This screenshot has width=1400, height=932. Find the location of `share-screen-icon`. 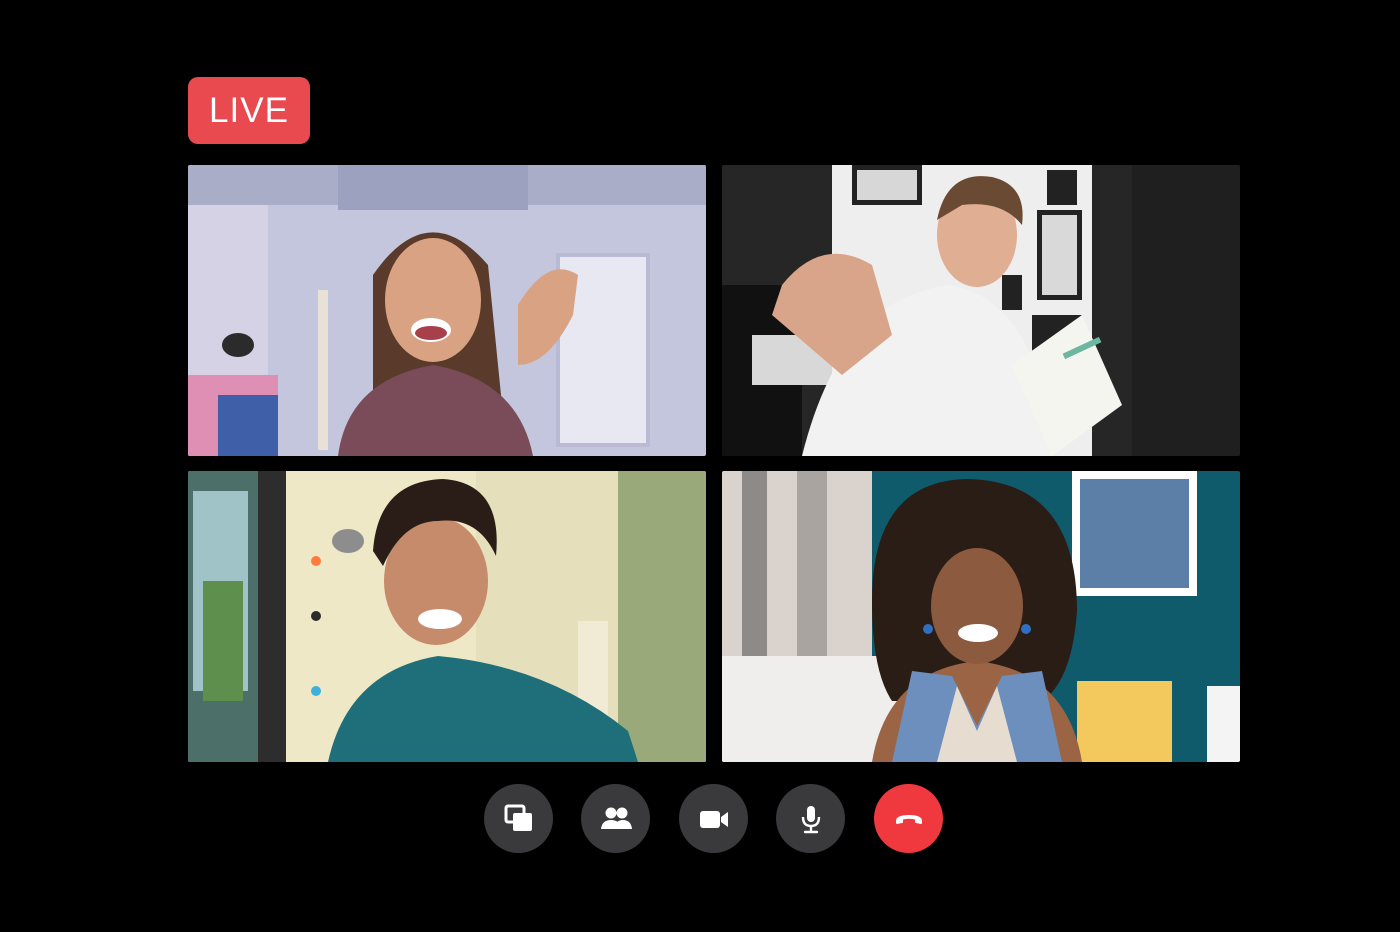

share-screen-icon is located at coordinates (518, 817).